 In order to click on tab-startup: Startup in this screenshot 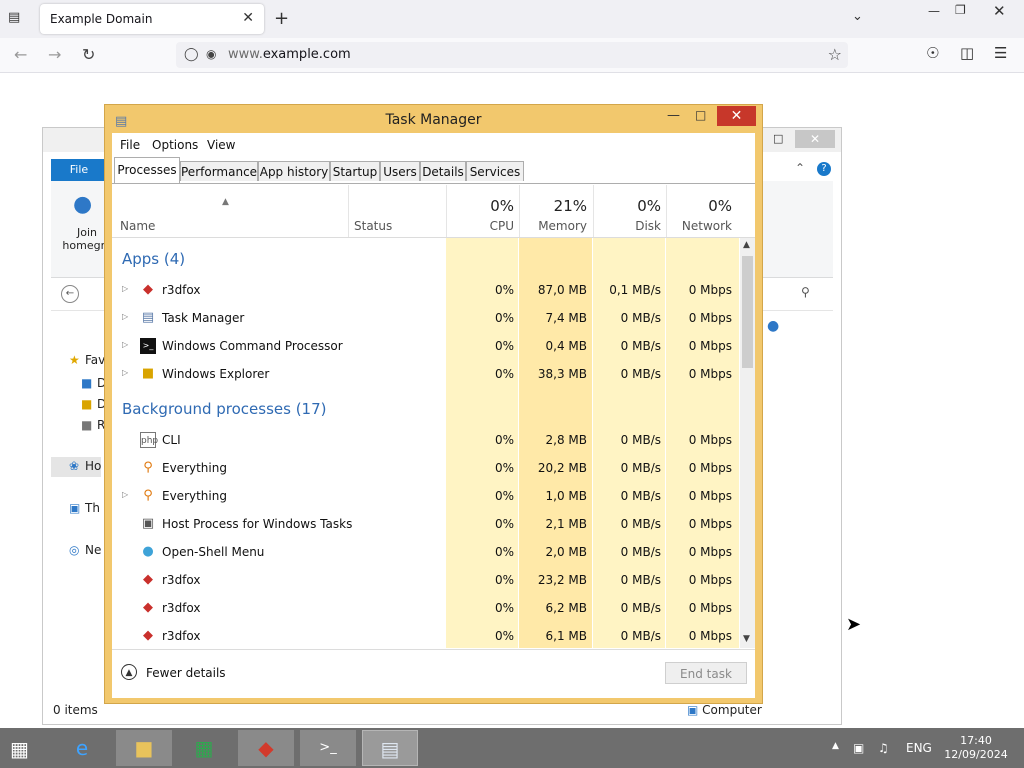, I will do `click(355, 171)`.